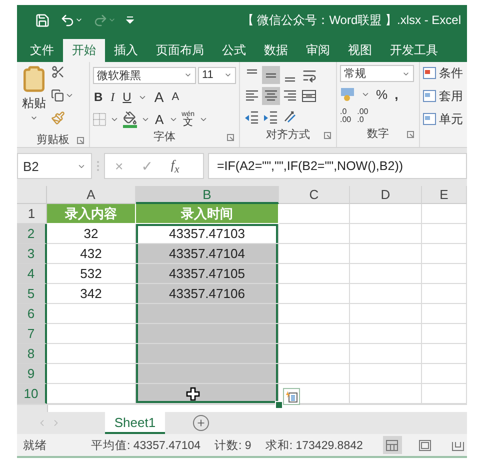  Describe the element at coordinates (159, 119) in the screenshot. I see `font-color-button: A` at that location.